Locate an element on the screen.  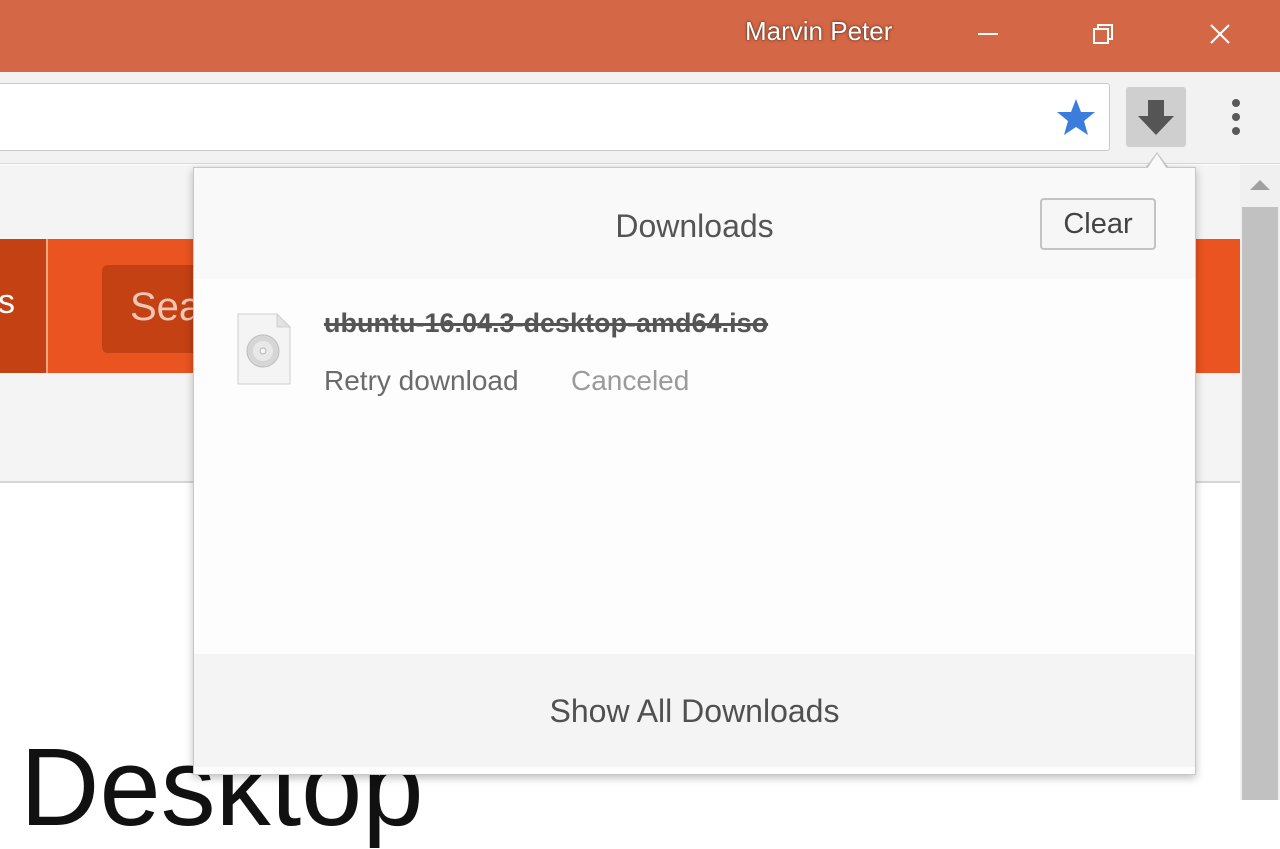
star-icon is located at coordinates (1076, 117).